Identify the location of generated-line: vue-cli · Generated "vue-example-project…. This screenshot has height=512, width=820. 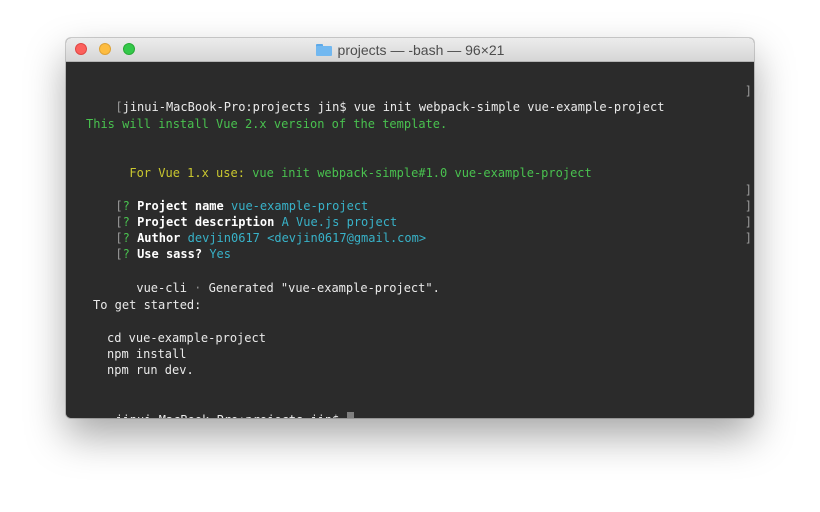
(423, 279).